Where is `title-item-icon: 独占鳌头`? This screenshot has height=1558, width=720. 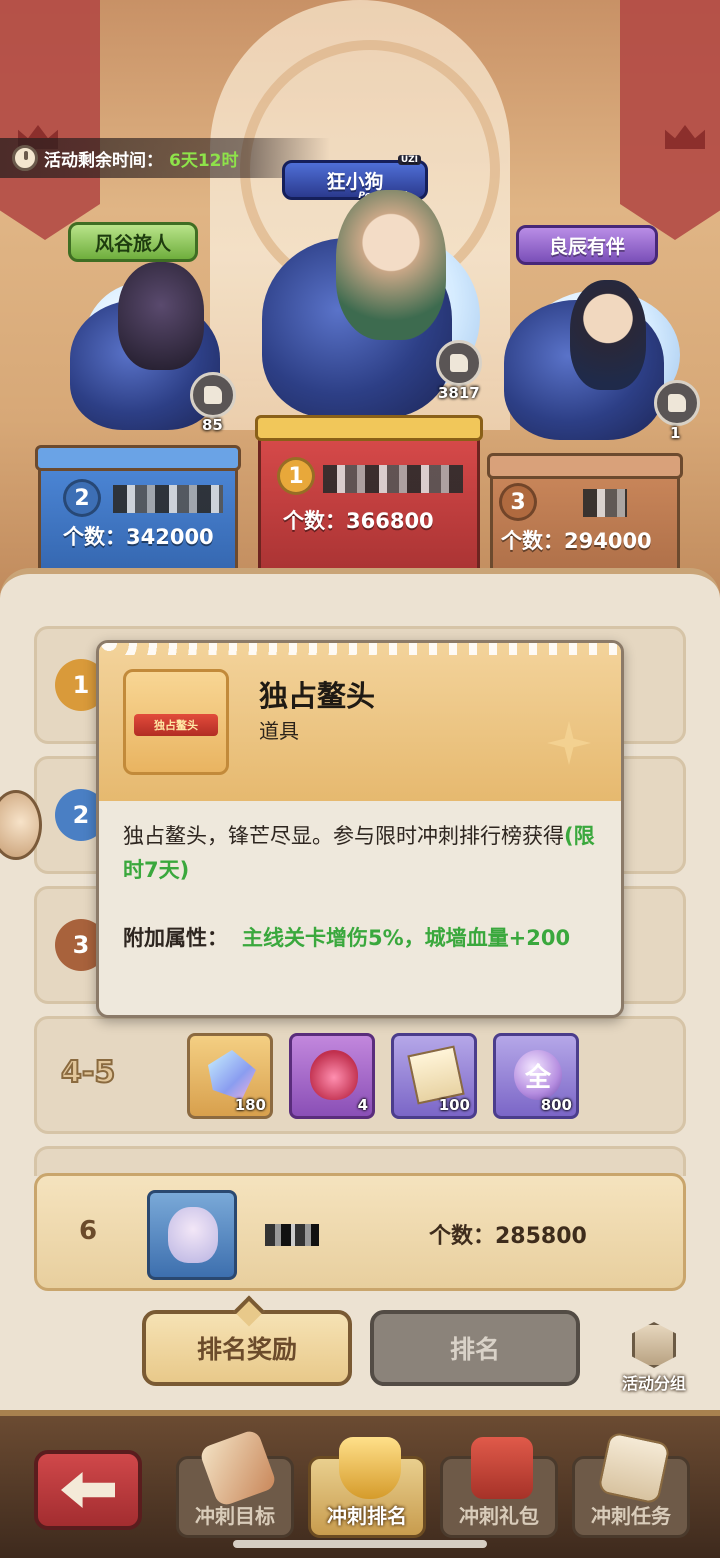
title-item-icon: 独占鳌头 is located at coordinates (176, 722).